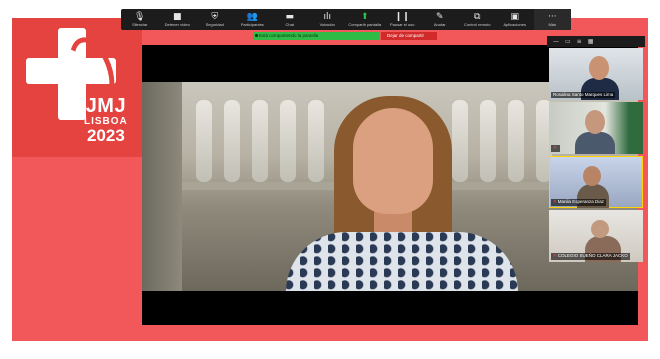  I want to click on logo-year: 2023, so click(105, 135).